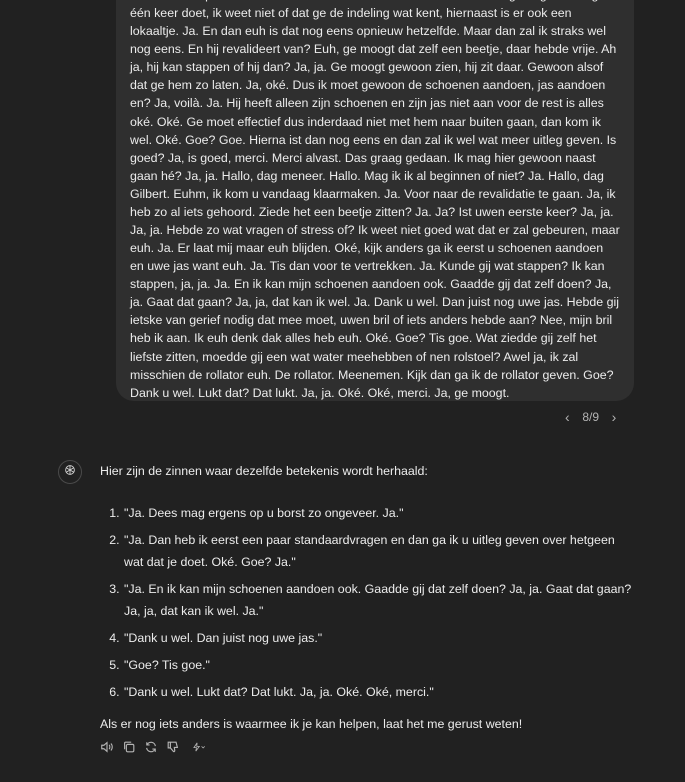 This screenshot has width=685, height=782. I want to click on message-actions, so click(155, 747).